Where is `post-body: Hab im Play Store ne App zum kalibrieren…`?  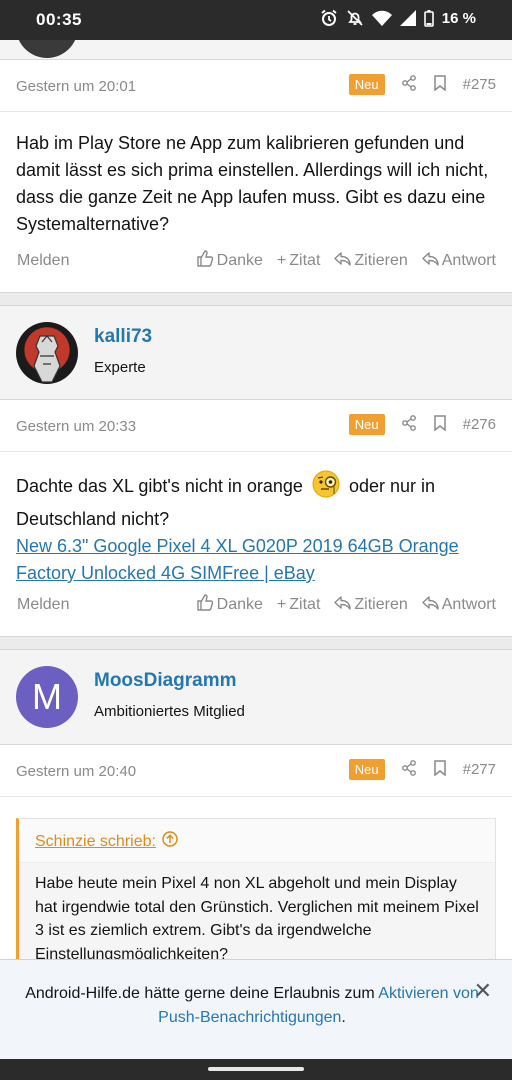
post-body: Hab im Play Store ne App zum kalibrieren… is located at coordinates (256, 175).